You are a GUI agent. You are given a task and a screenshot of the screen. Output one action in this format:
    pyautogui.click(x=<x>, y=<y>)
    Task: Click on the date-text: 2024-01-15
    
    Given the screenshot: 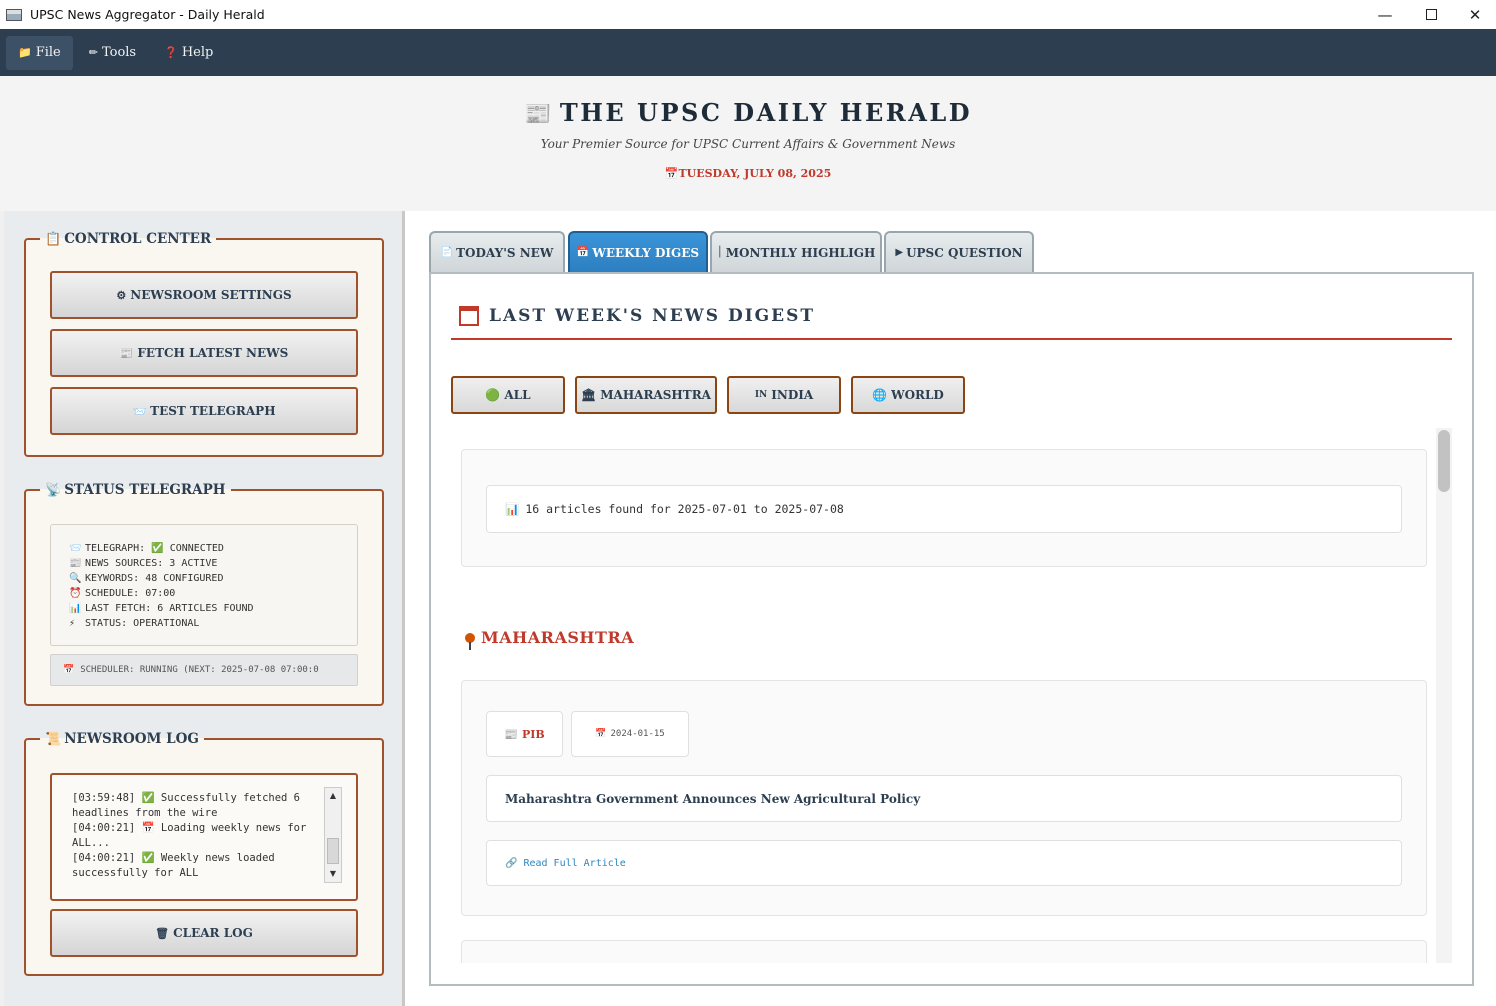 What is the action you would take?
    pyautogui.click(x=637, y=734)
    